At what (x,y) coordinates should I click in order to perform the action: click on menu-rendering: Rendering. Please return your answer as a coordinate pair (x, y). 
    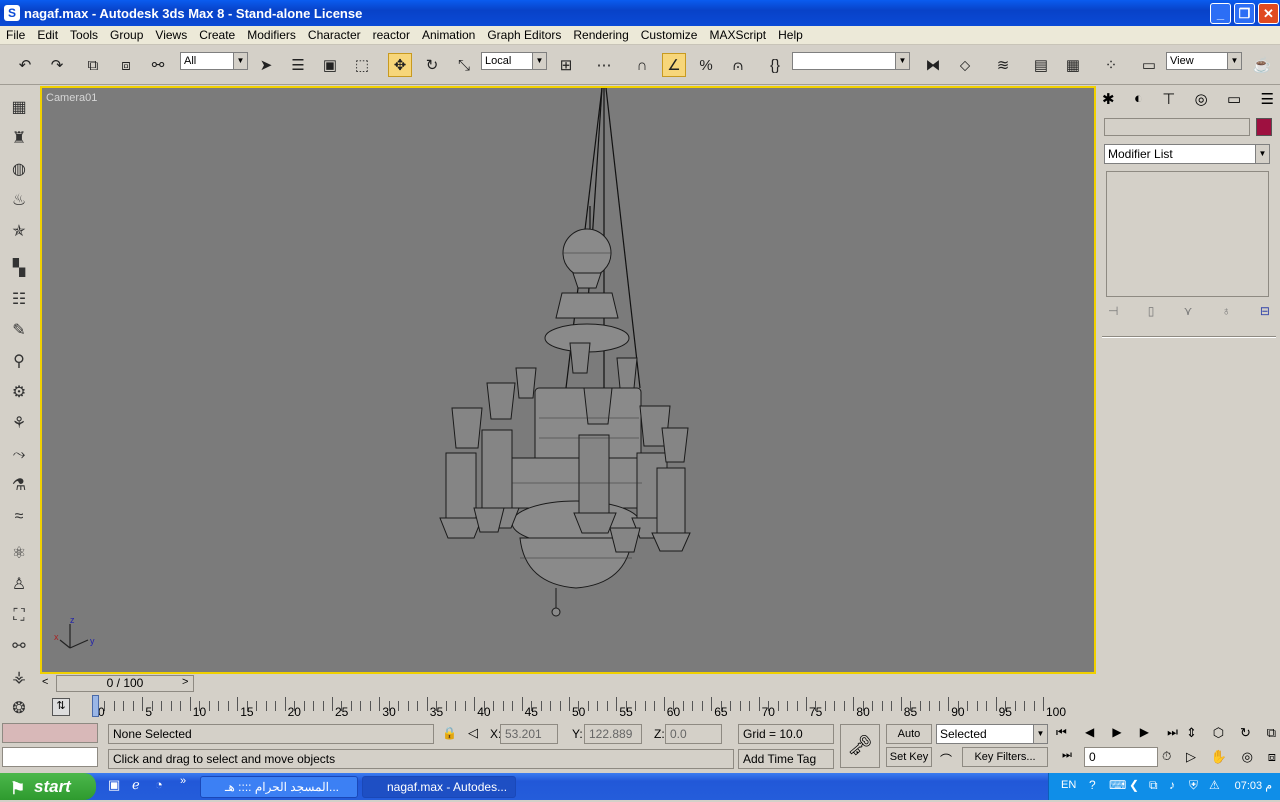
    Looking at the image, I should click on (600, 35).